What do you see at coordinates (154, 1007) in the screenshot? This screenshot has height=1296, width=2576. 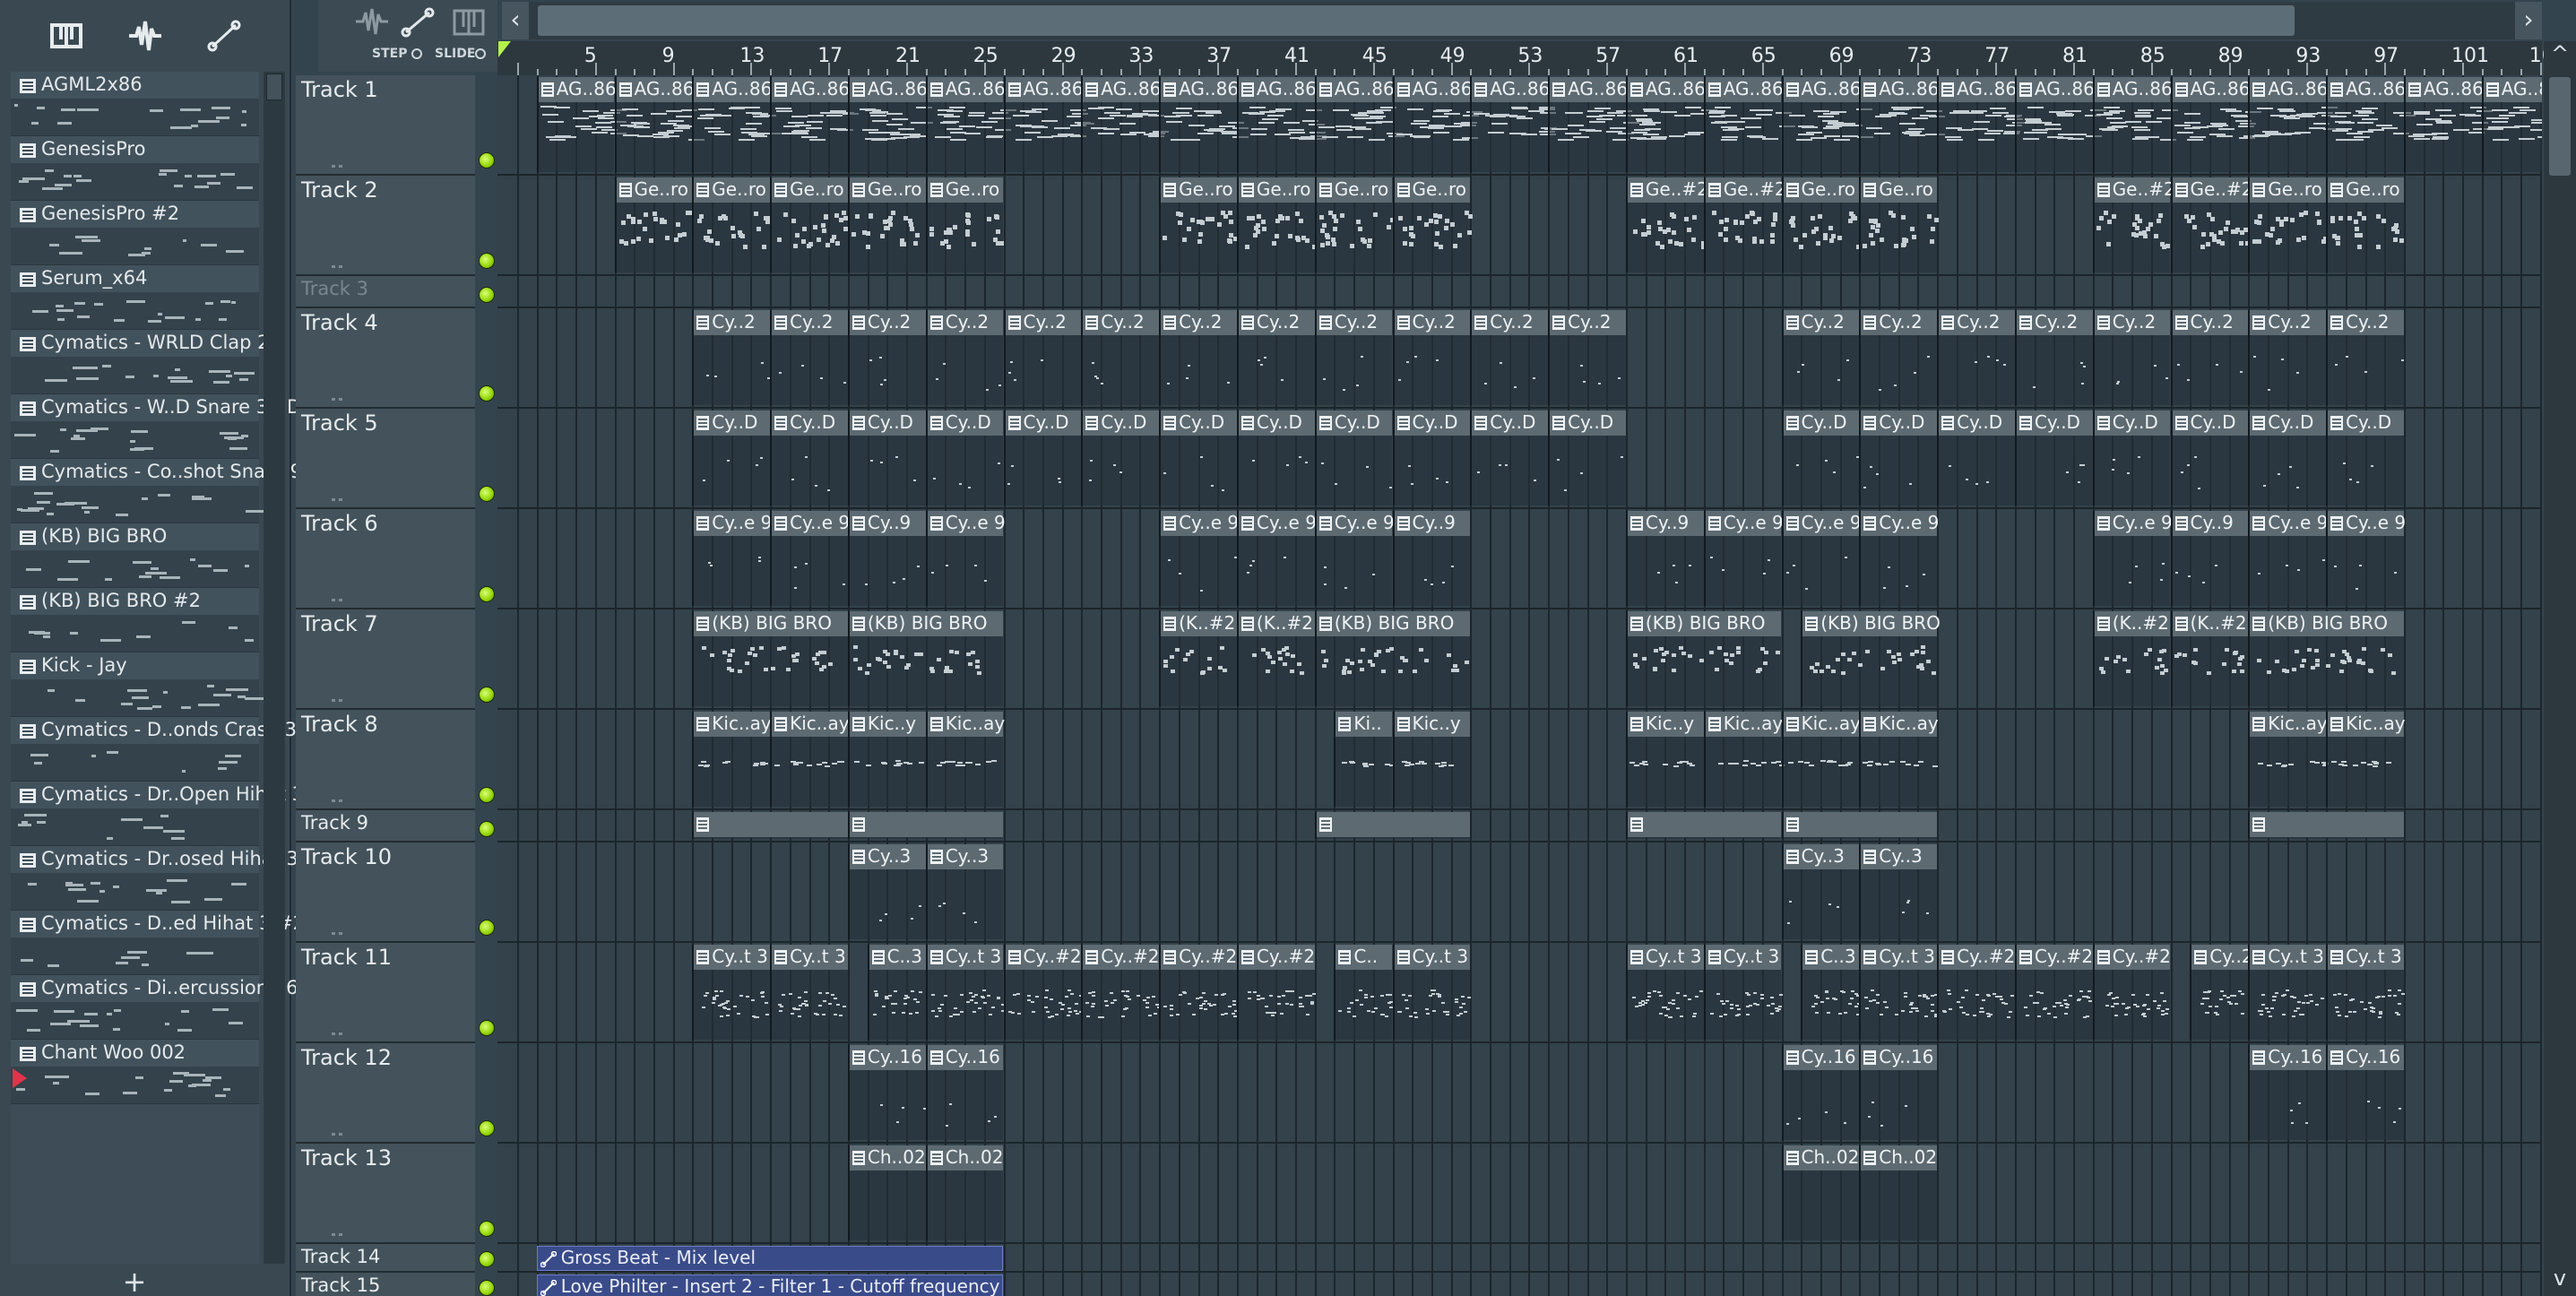 I see `pattern-item: Cymatics - Di..ercussion 16` at bounding box center [154, 1007].